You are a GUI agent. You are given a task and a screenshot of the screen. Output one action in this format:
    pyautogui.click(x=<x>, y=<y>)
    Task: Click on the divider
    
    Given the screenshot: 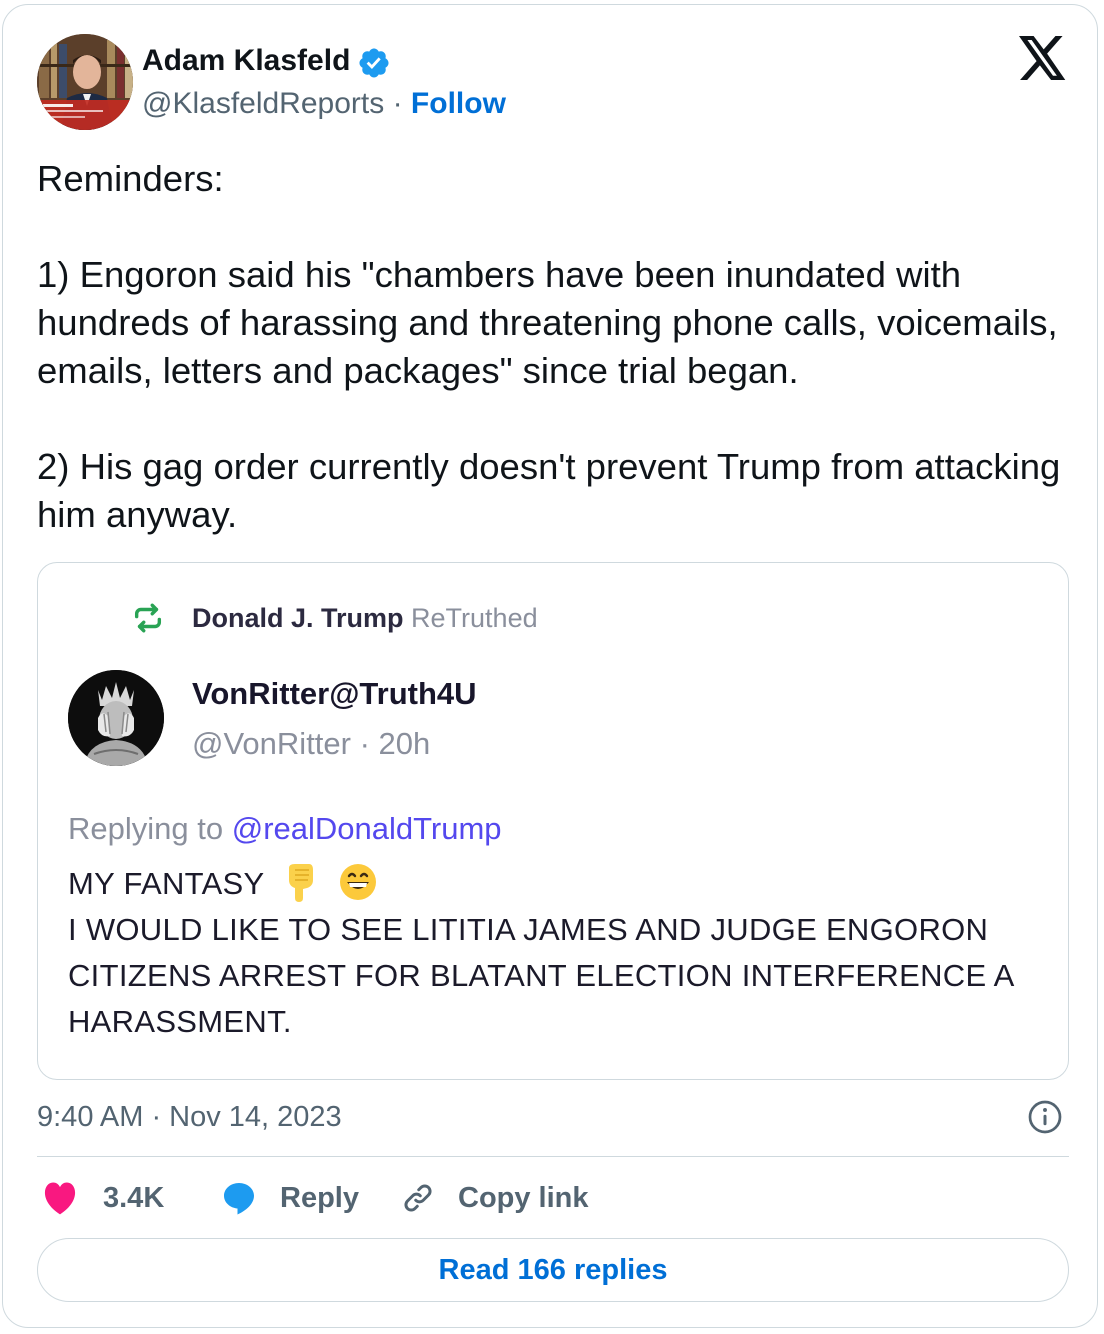 What is the action you would take?
    pyautogui.click(x=553, y=1156)
    